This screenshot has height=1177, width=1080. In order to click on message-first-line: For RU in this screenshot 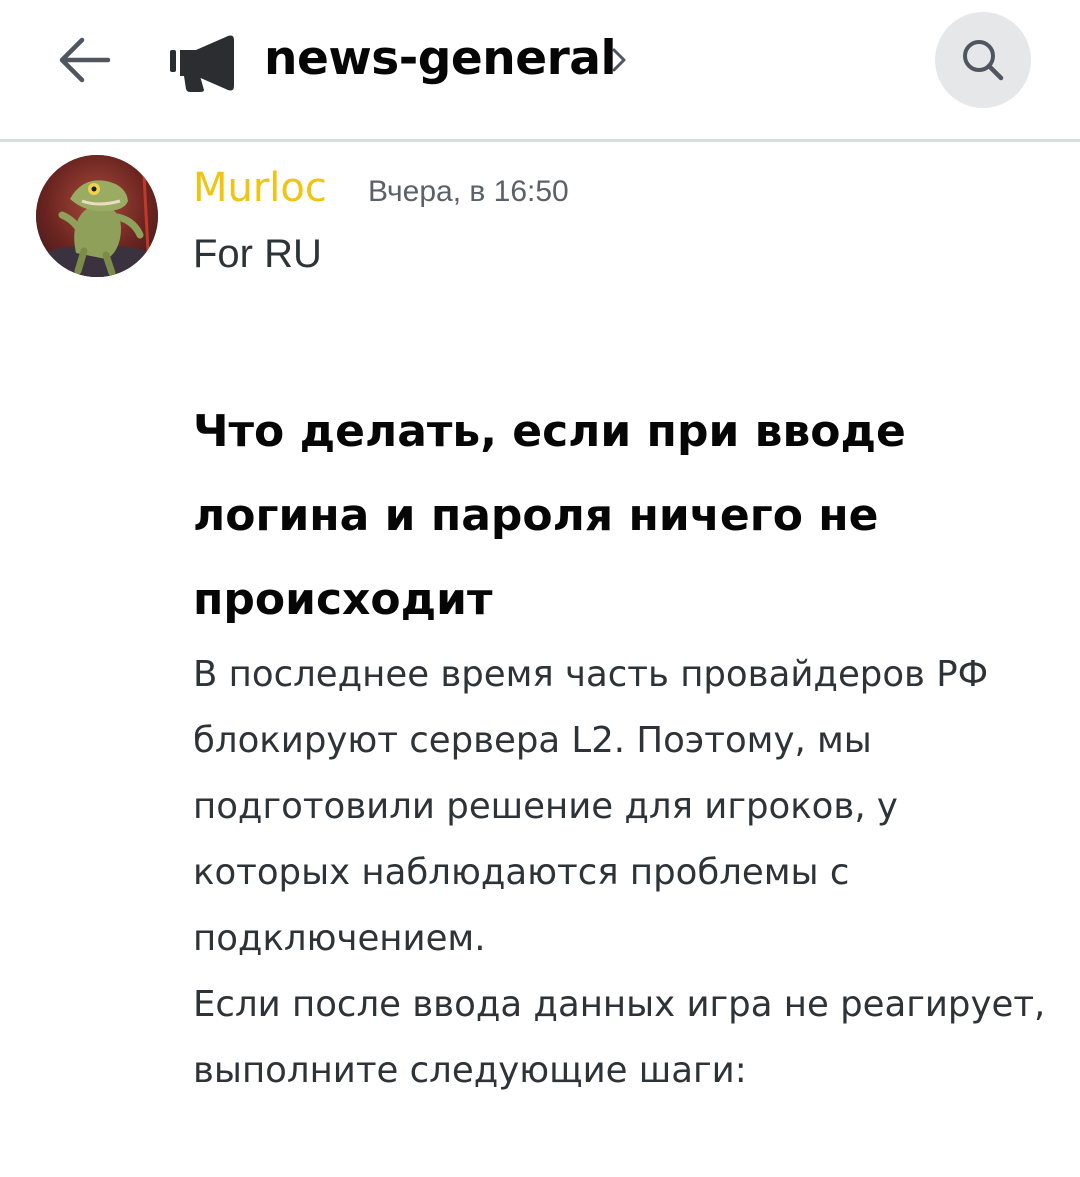, I will do `click(257, 254)`.